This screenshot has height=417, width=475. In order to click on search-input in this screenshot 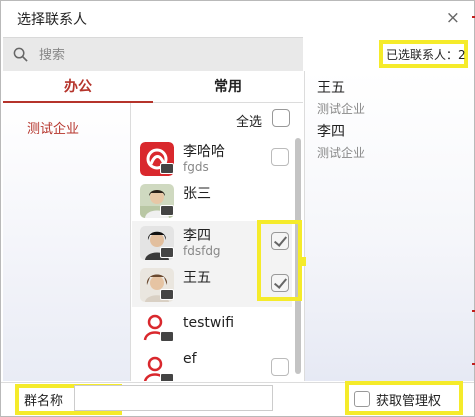, I will do `click(164, 55)`.